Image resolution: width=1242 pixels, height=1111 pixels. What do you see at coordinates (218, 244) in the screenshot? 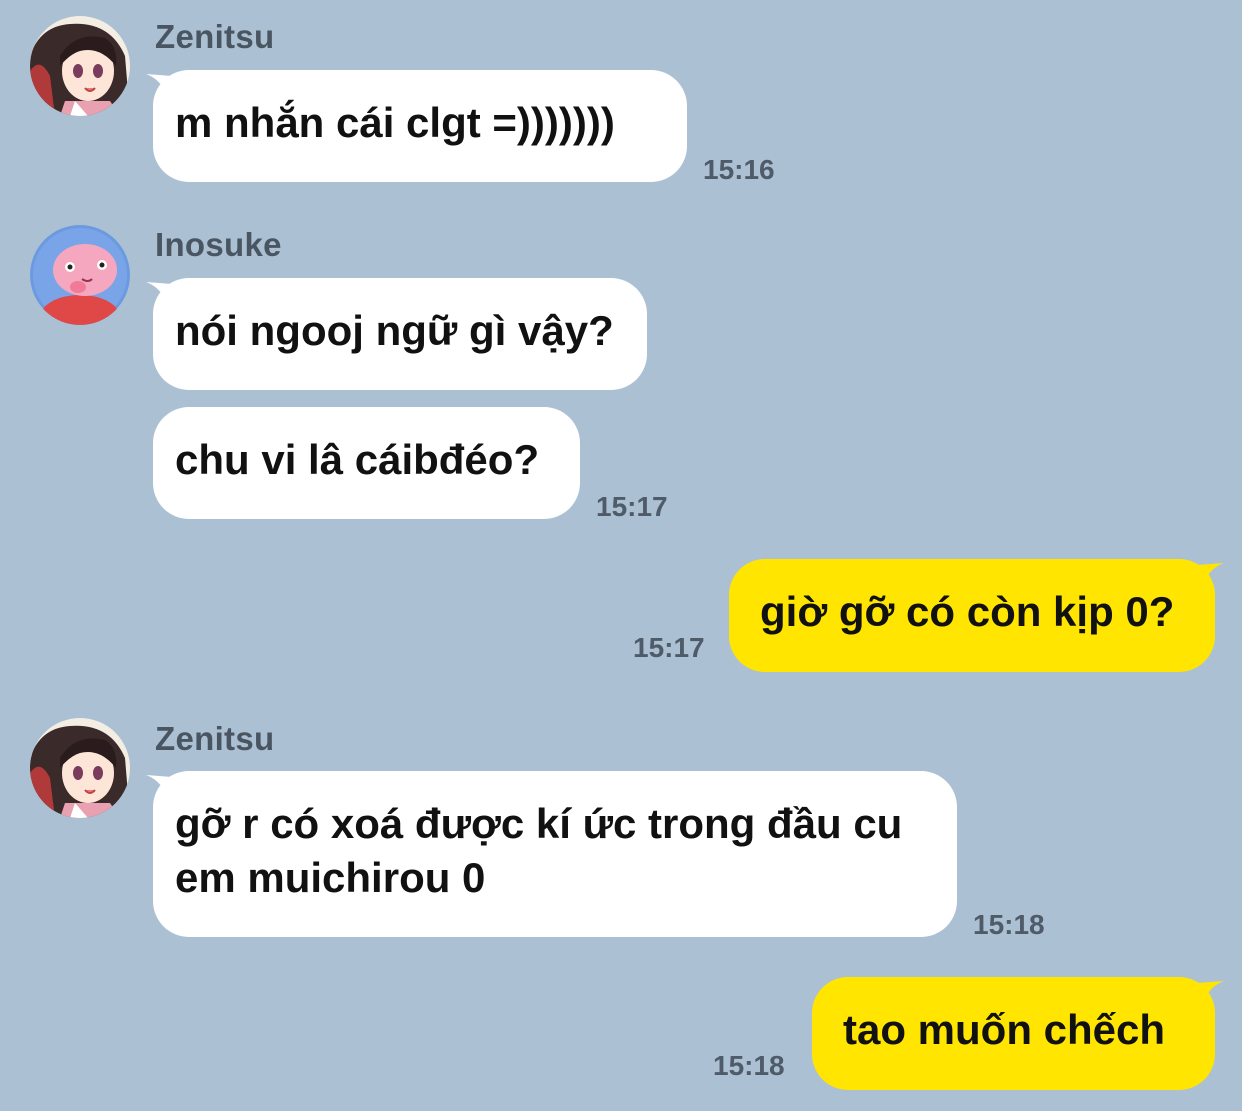
I see `sender-name: Inosuke` at bounding box center [218, 244].